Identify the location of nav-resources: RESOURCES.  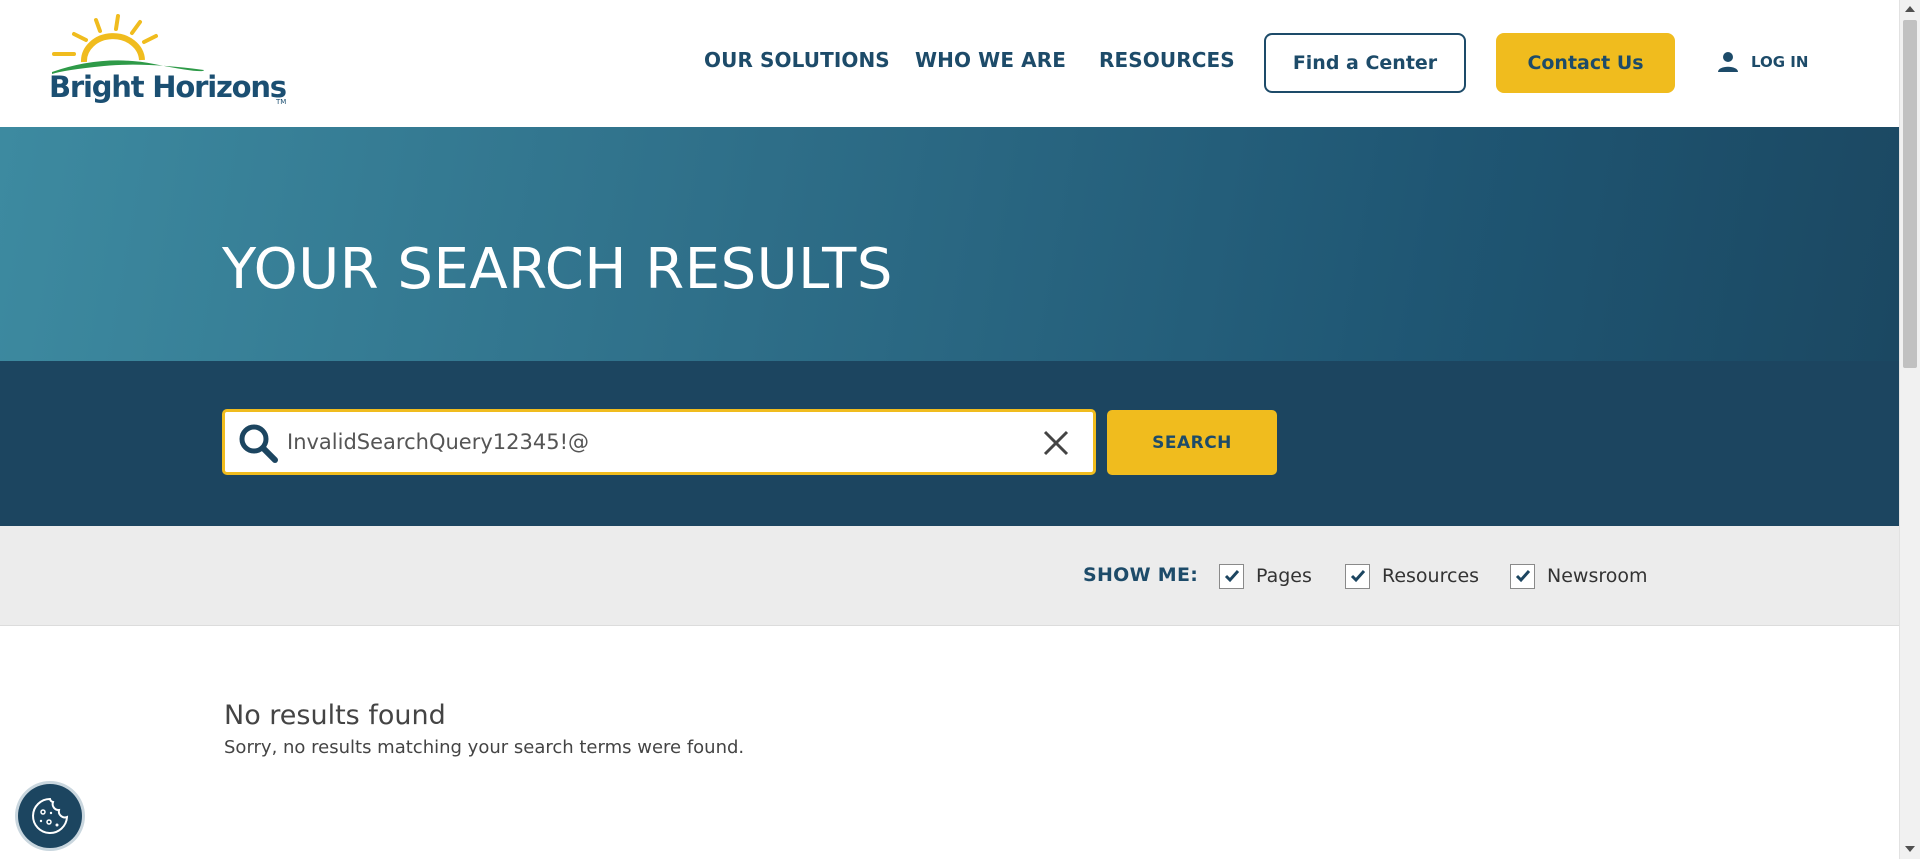
(1167, 60).